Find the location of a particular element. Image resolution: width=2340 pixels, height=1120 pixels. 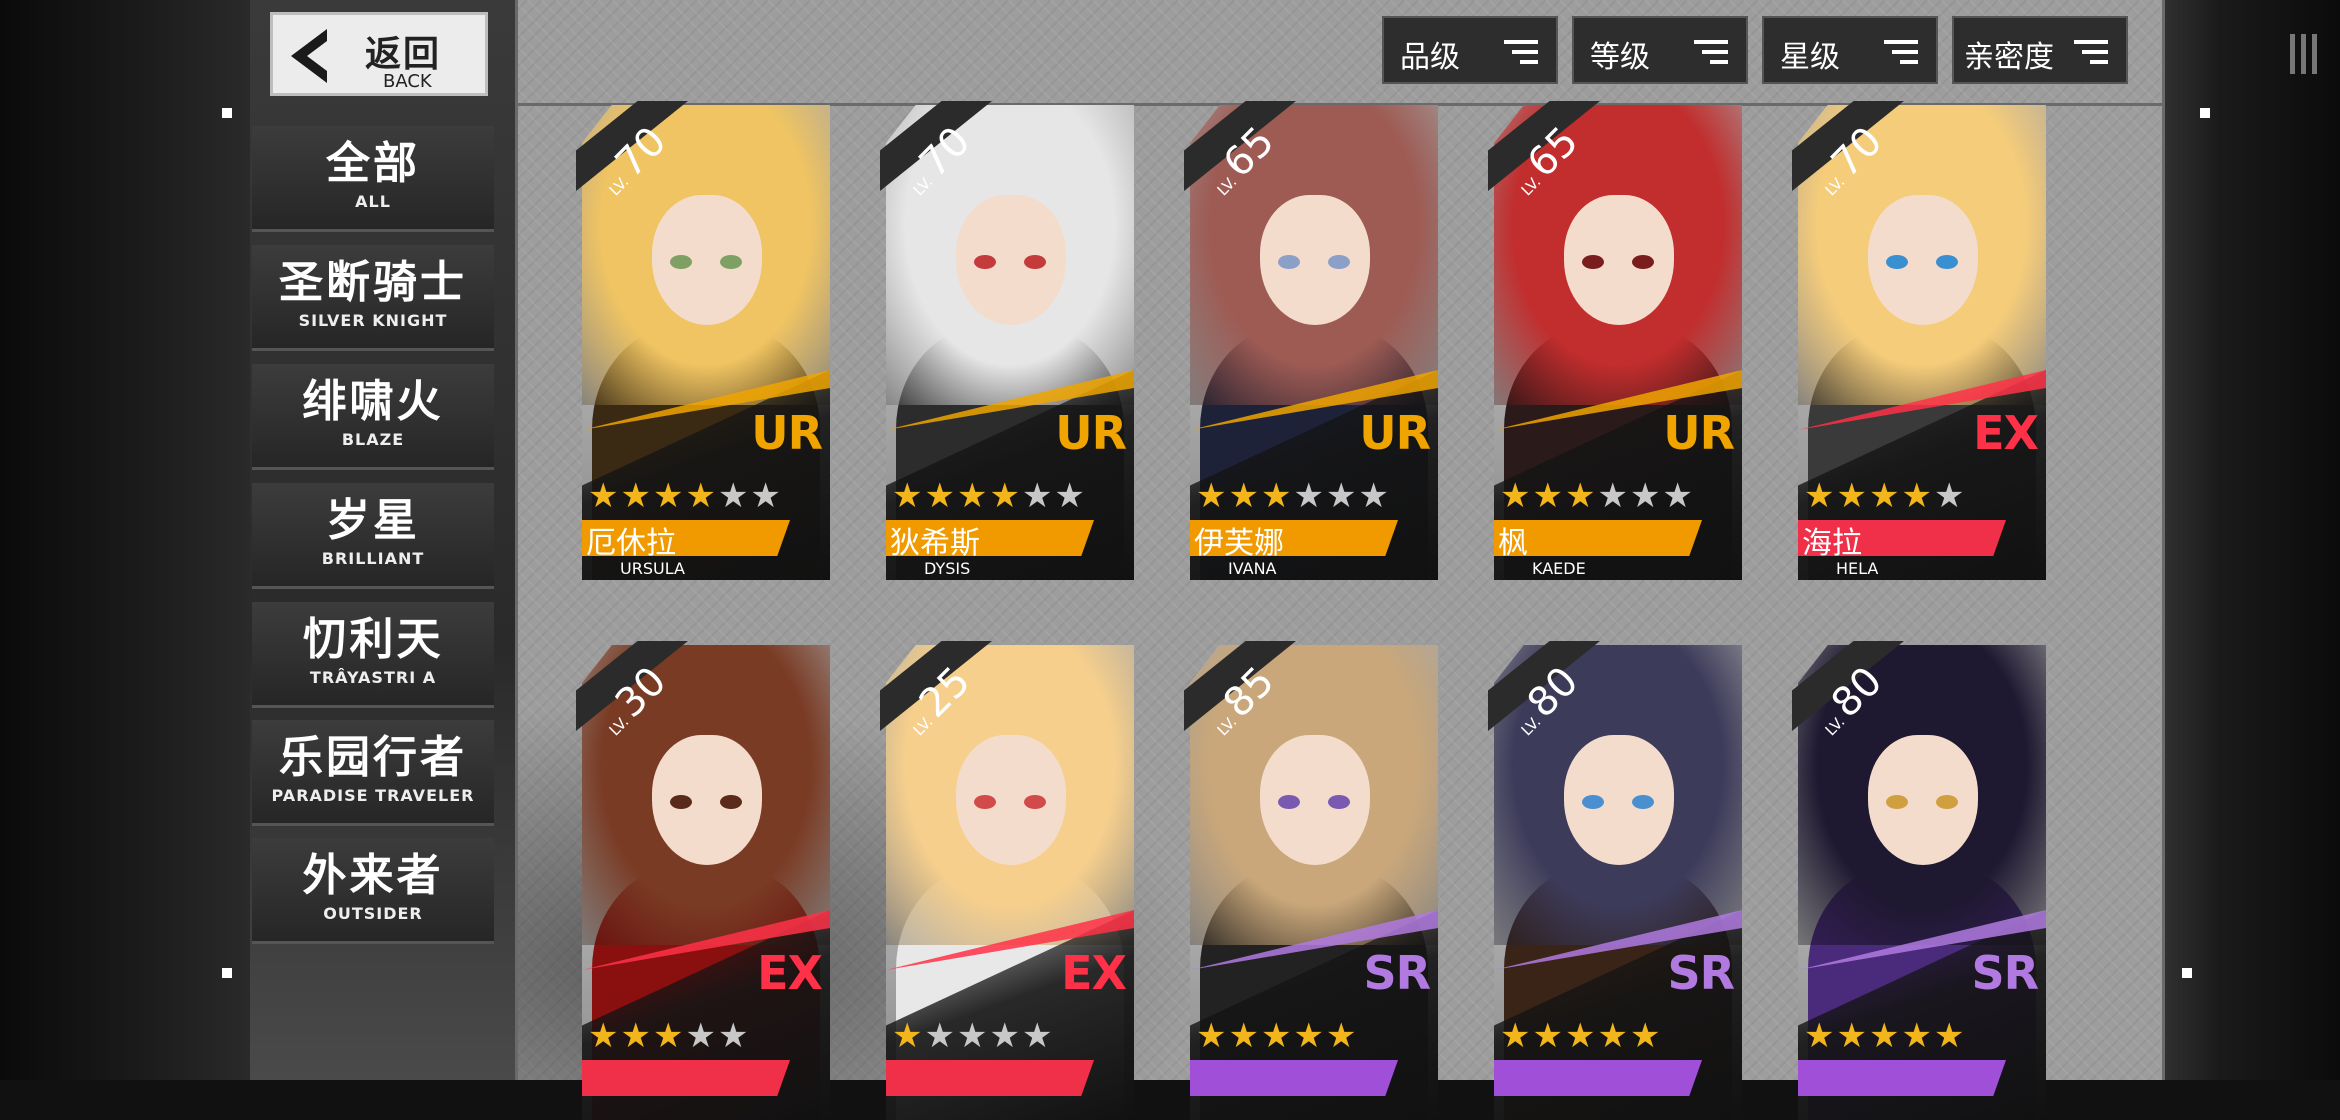

character-name-en: HELA is located at coordinates (1857, 568).